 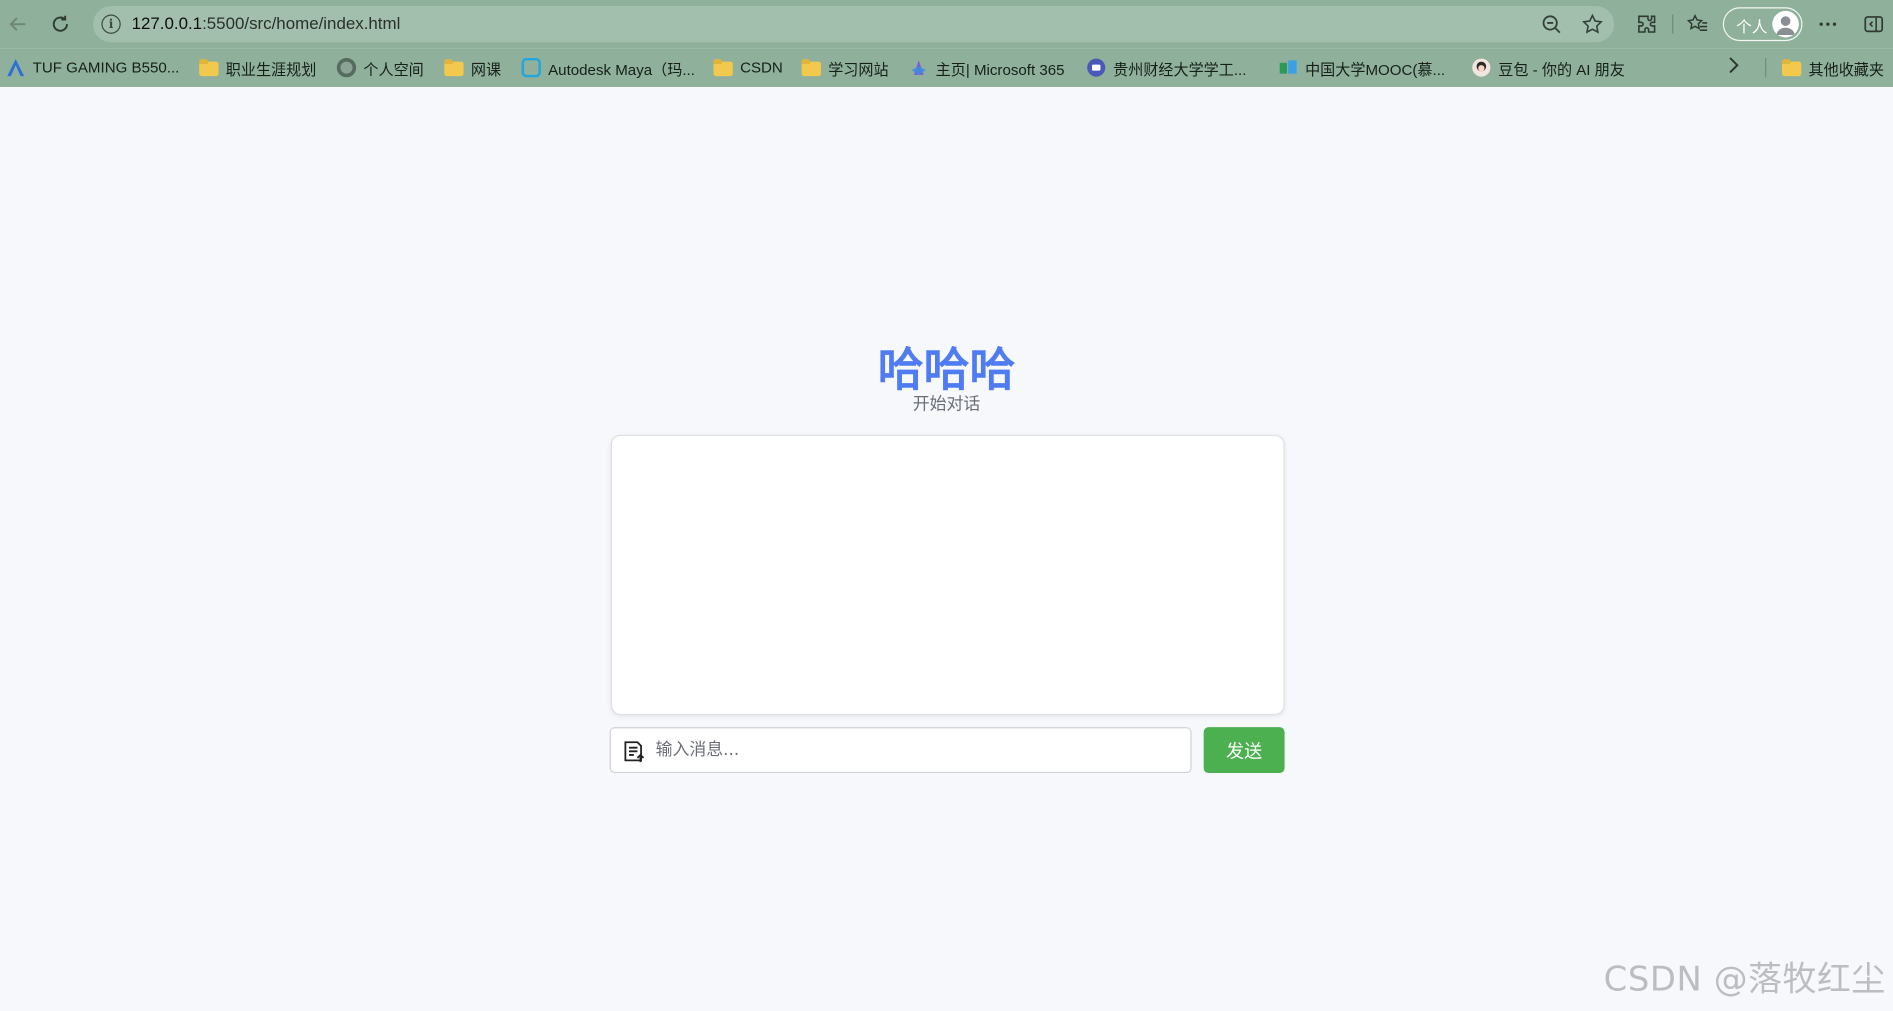 I want to click on url-path: :5500/src/home/index.html, so click(x=301, y=23).